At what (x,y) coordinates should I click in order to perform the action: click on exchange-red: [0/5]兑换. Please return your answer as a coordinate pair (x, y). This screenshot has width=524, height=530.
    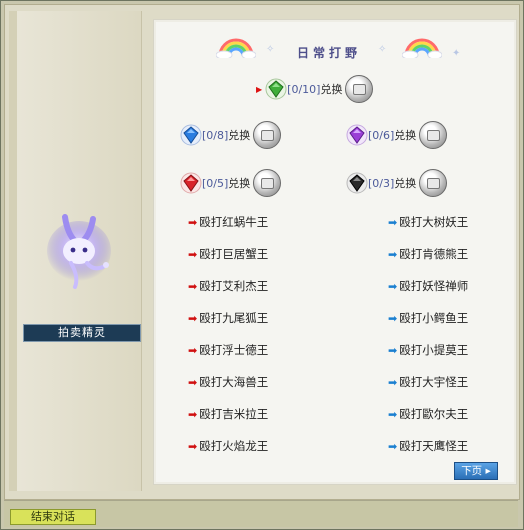
    Looking at the image, I should click on (231, 183).